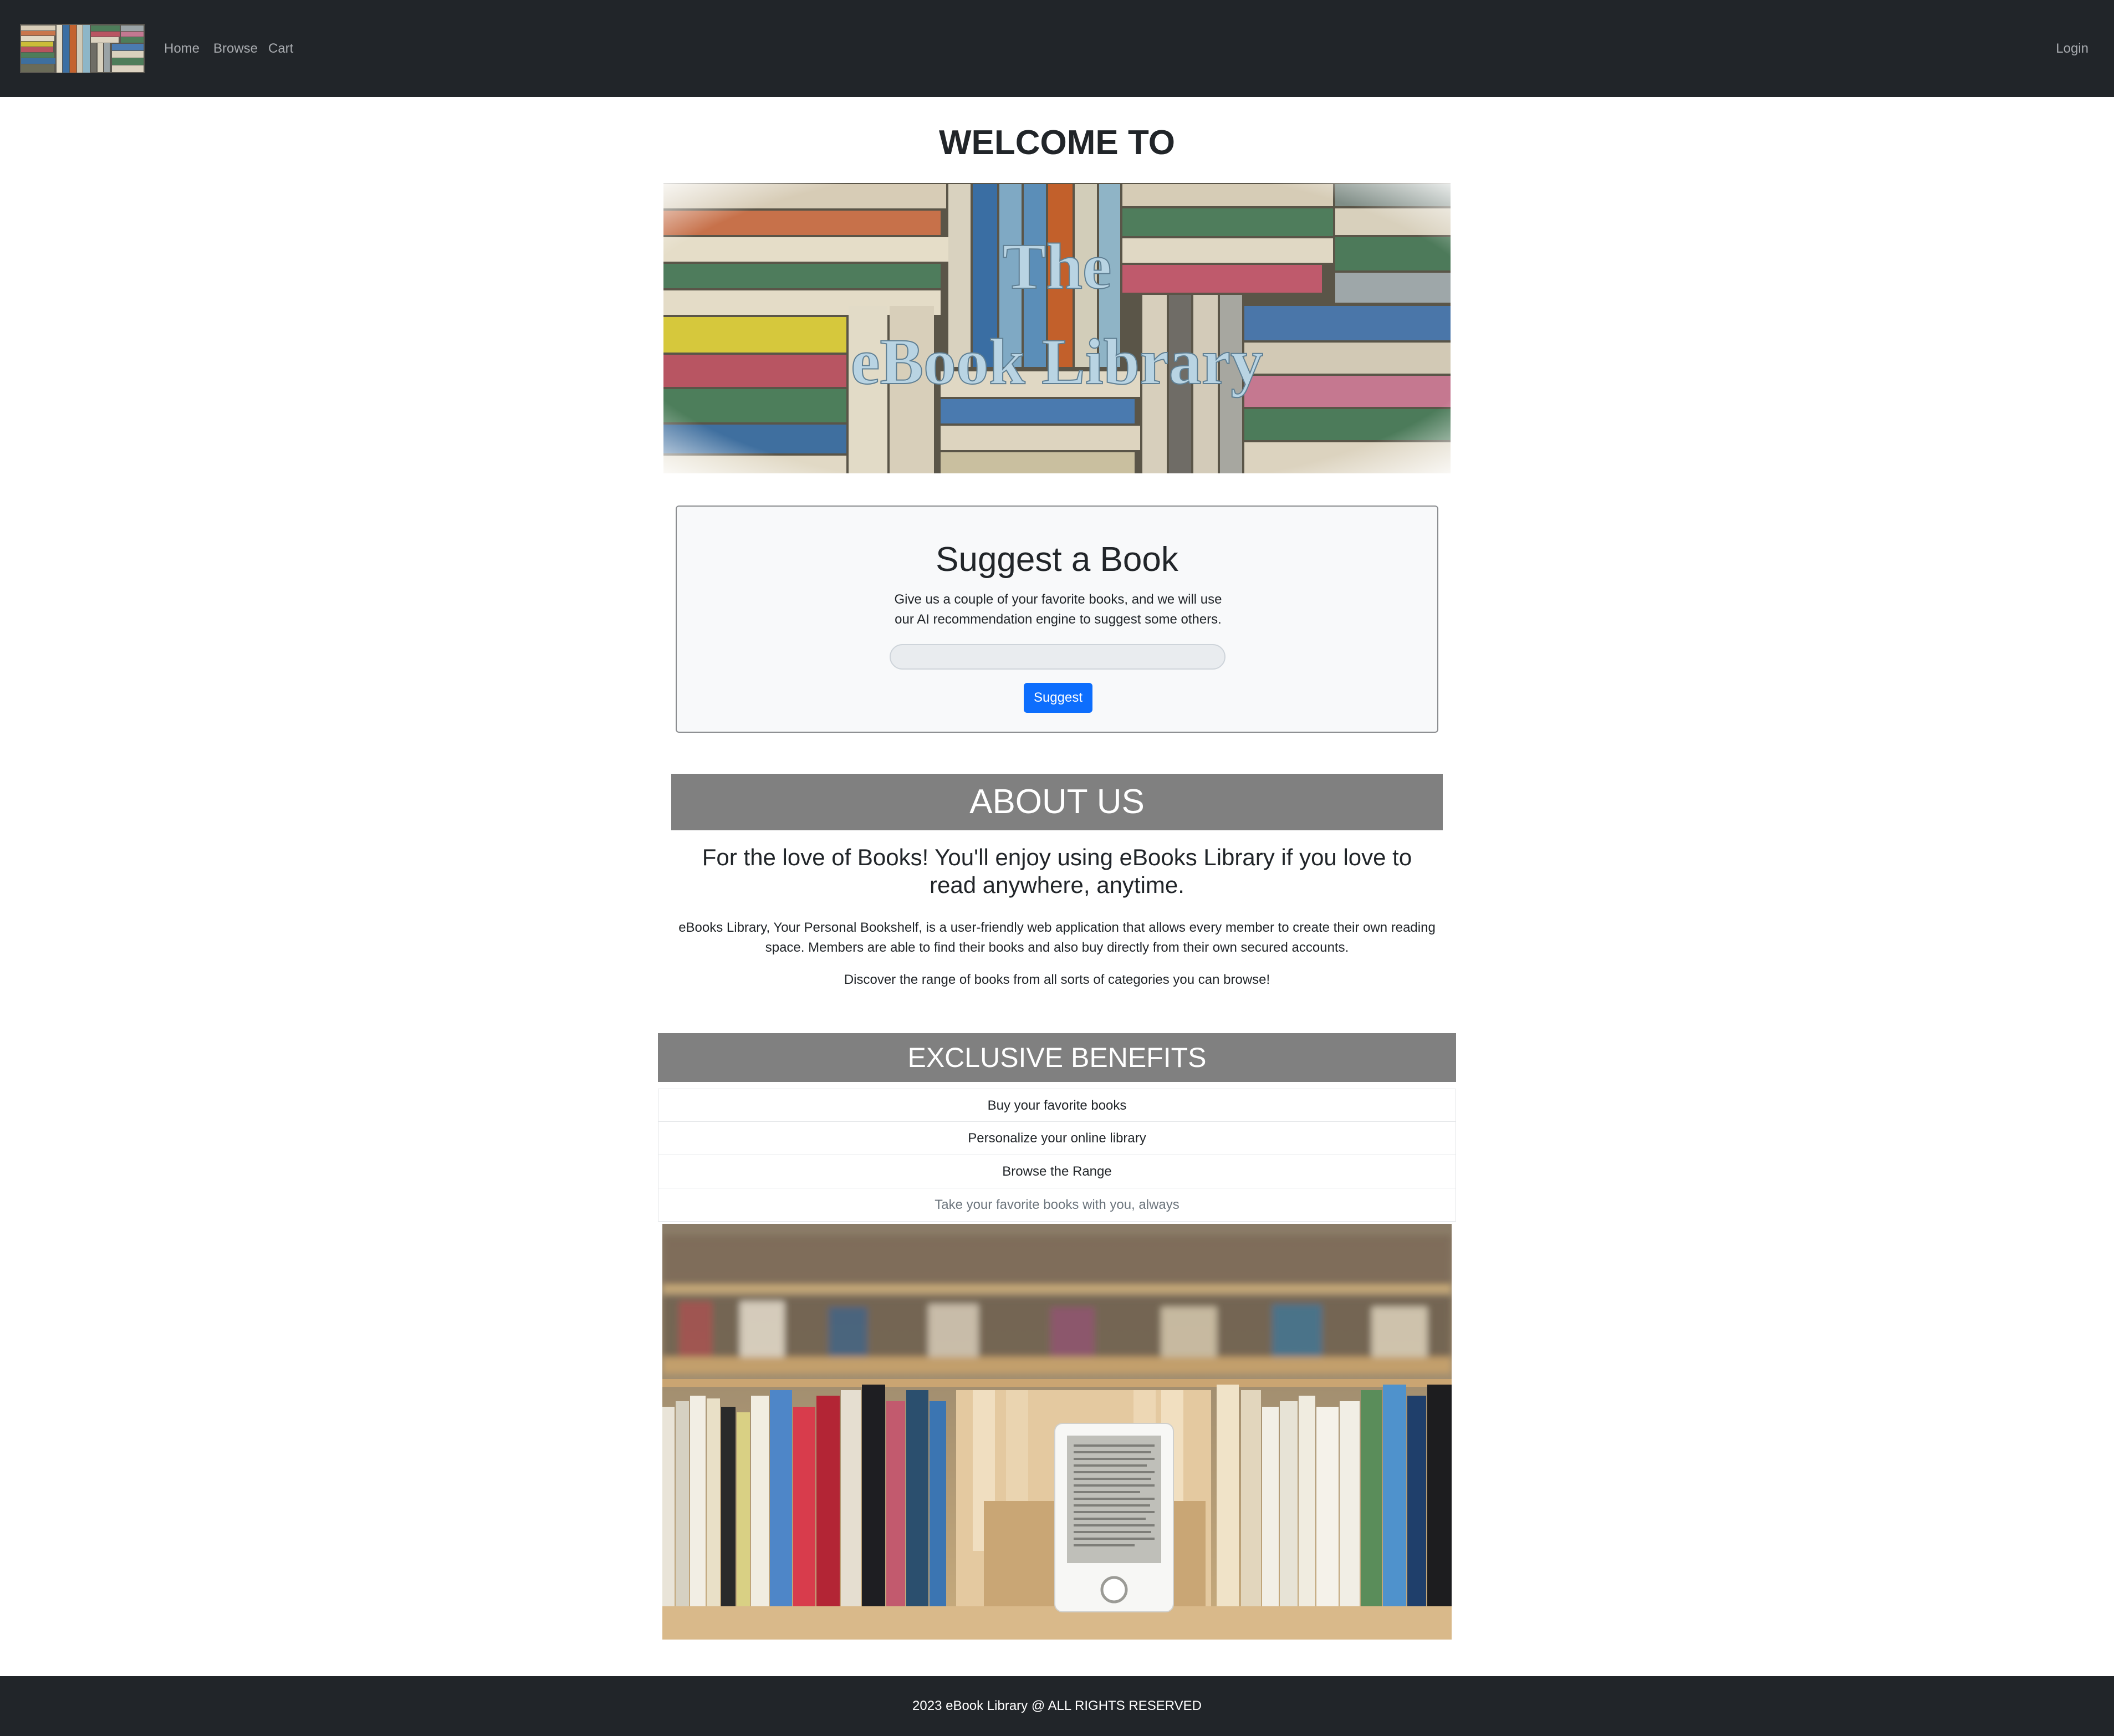 This screenshot has height=1736, width=2114. I want to click on nav-browse-link: Browse, so click(235, 49).